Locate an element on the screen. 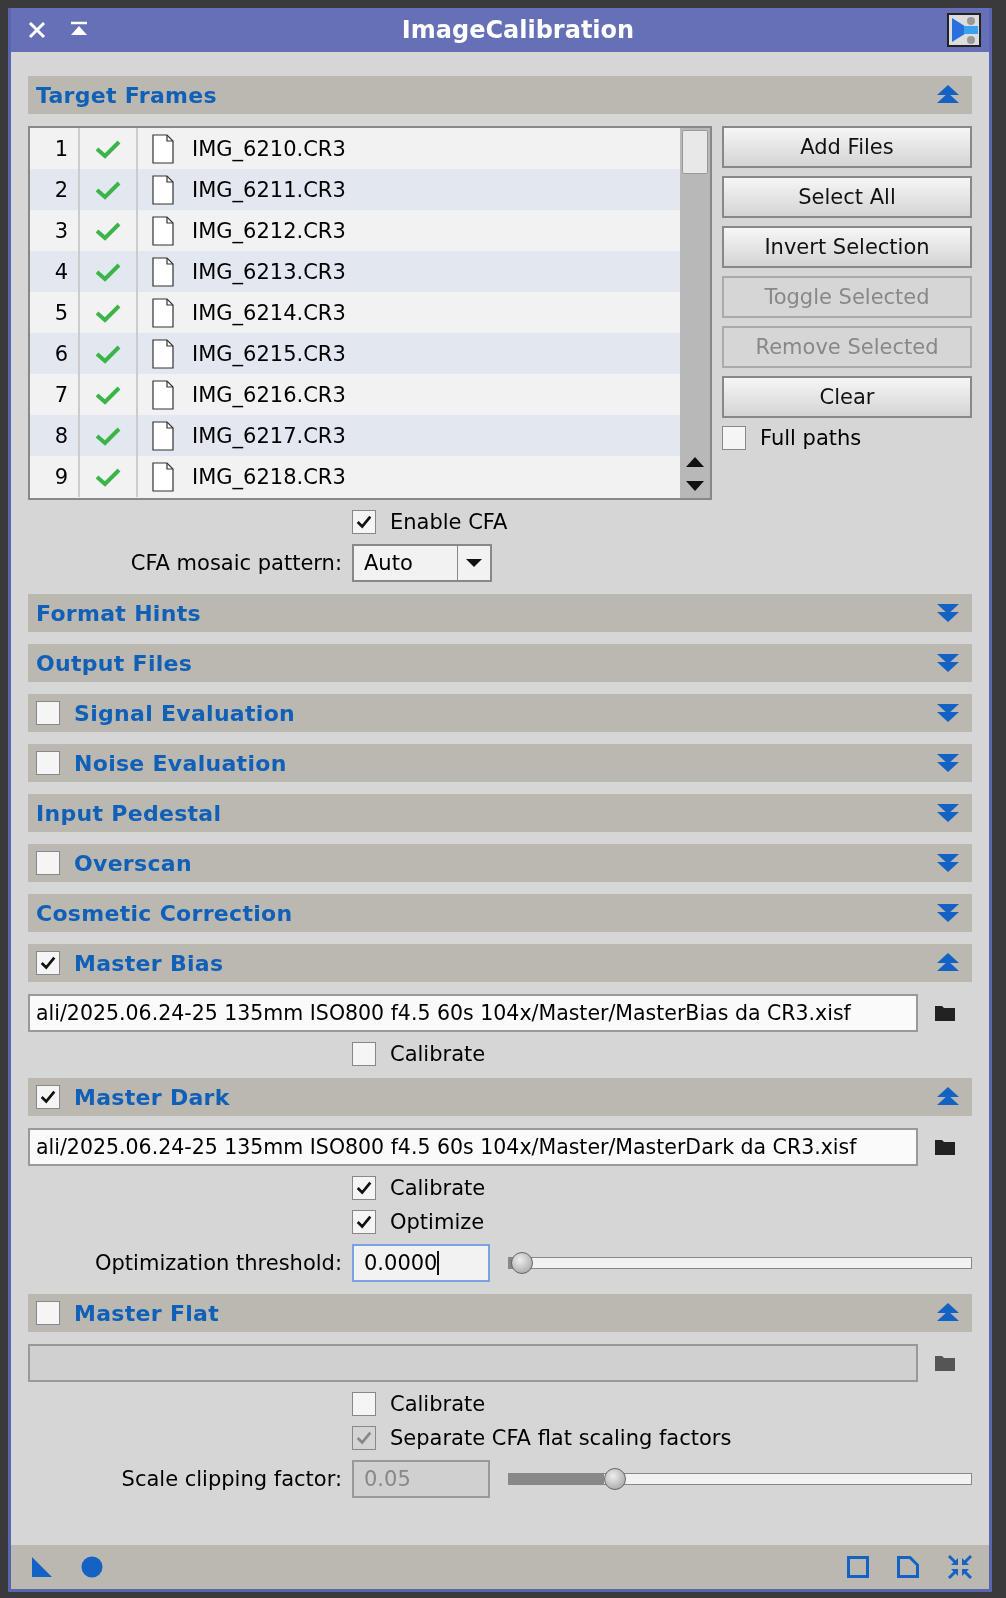 Image resolution: width=1006 pixels, height=1598 pixels. file-name: IMG_6217.CR3 is located at coordinates (269, 435).